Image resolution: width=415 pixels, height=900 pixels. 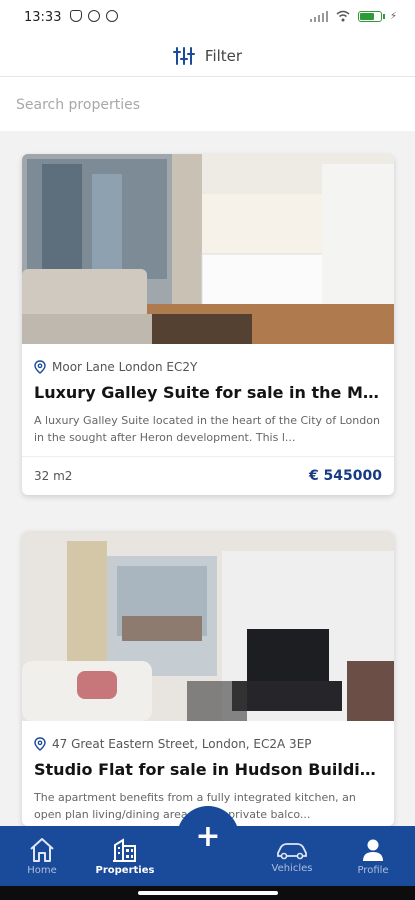 I want to click on battery-icon, so click(x=371, y=16).